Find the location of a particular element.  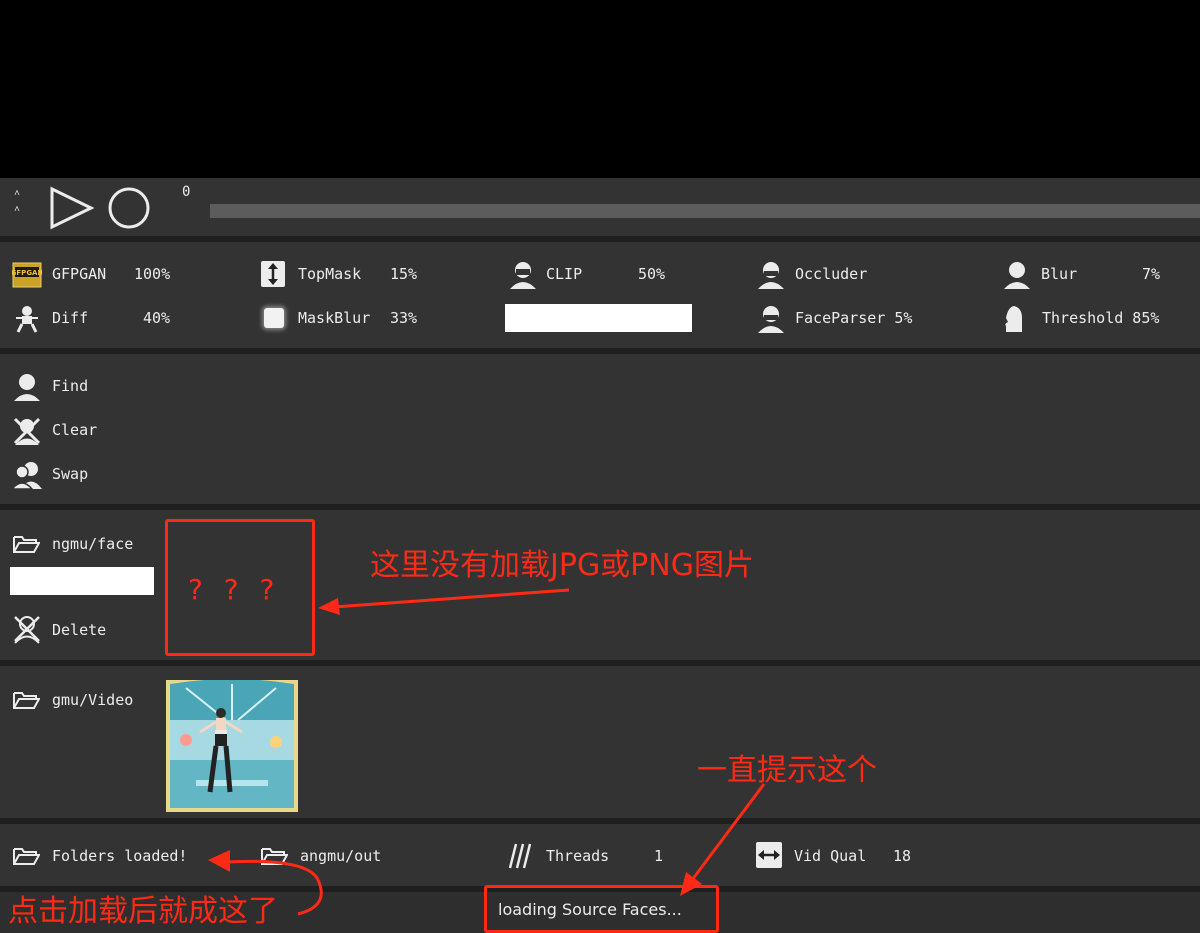

topmask-label: TopMask is located at coordinates (330, 274).